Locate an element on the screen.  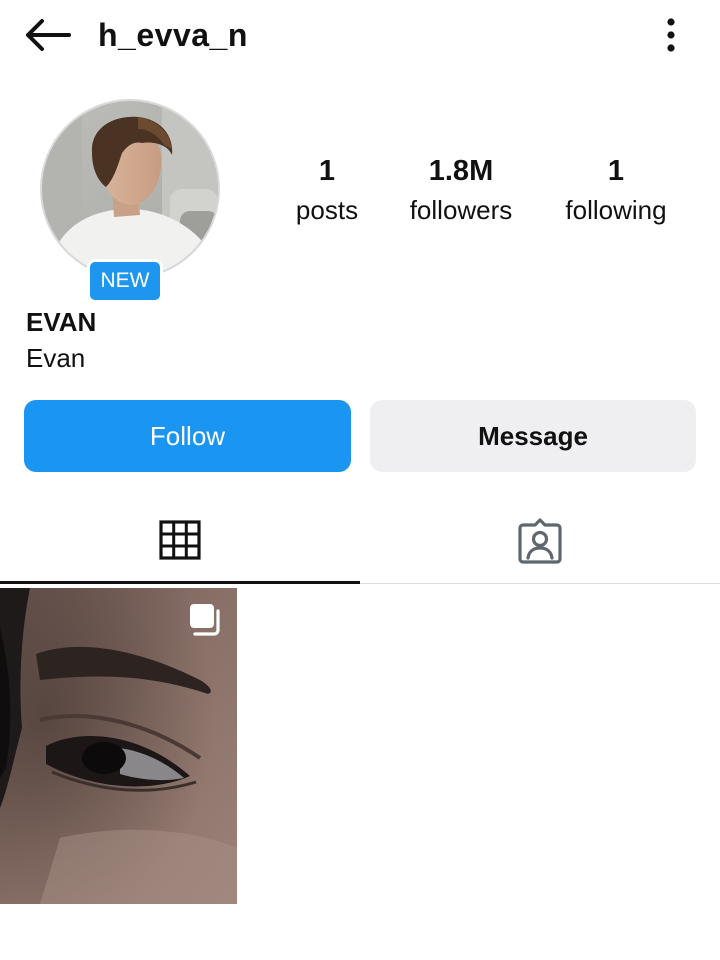
bio-name: Evan is located at coordinates (56, 358).